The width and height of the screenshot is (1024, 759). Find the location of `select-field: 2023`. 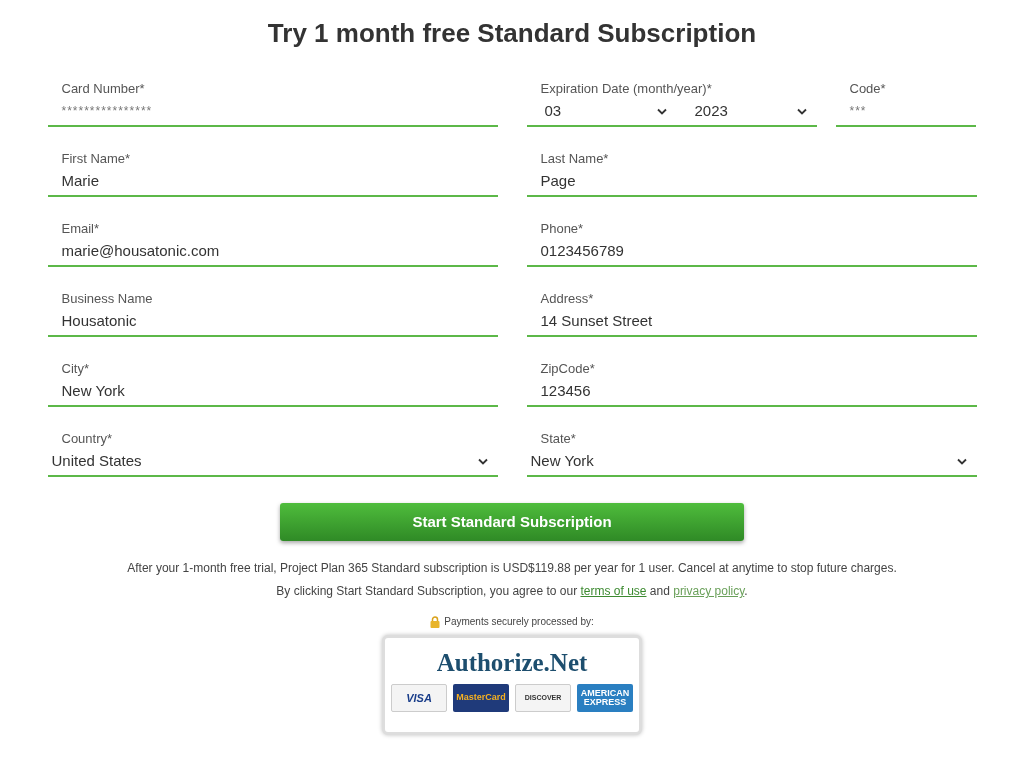

select-field: 2023 is located at coordinates (746, 112).